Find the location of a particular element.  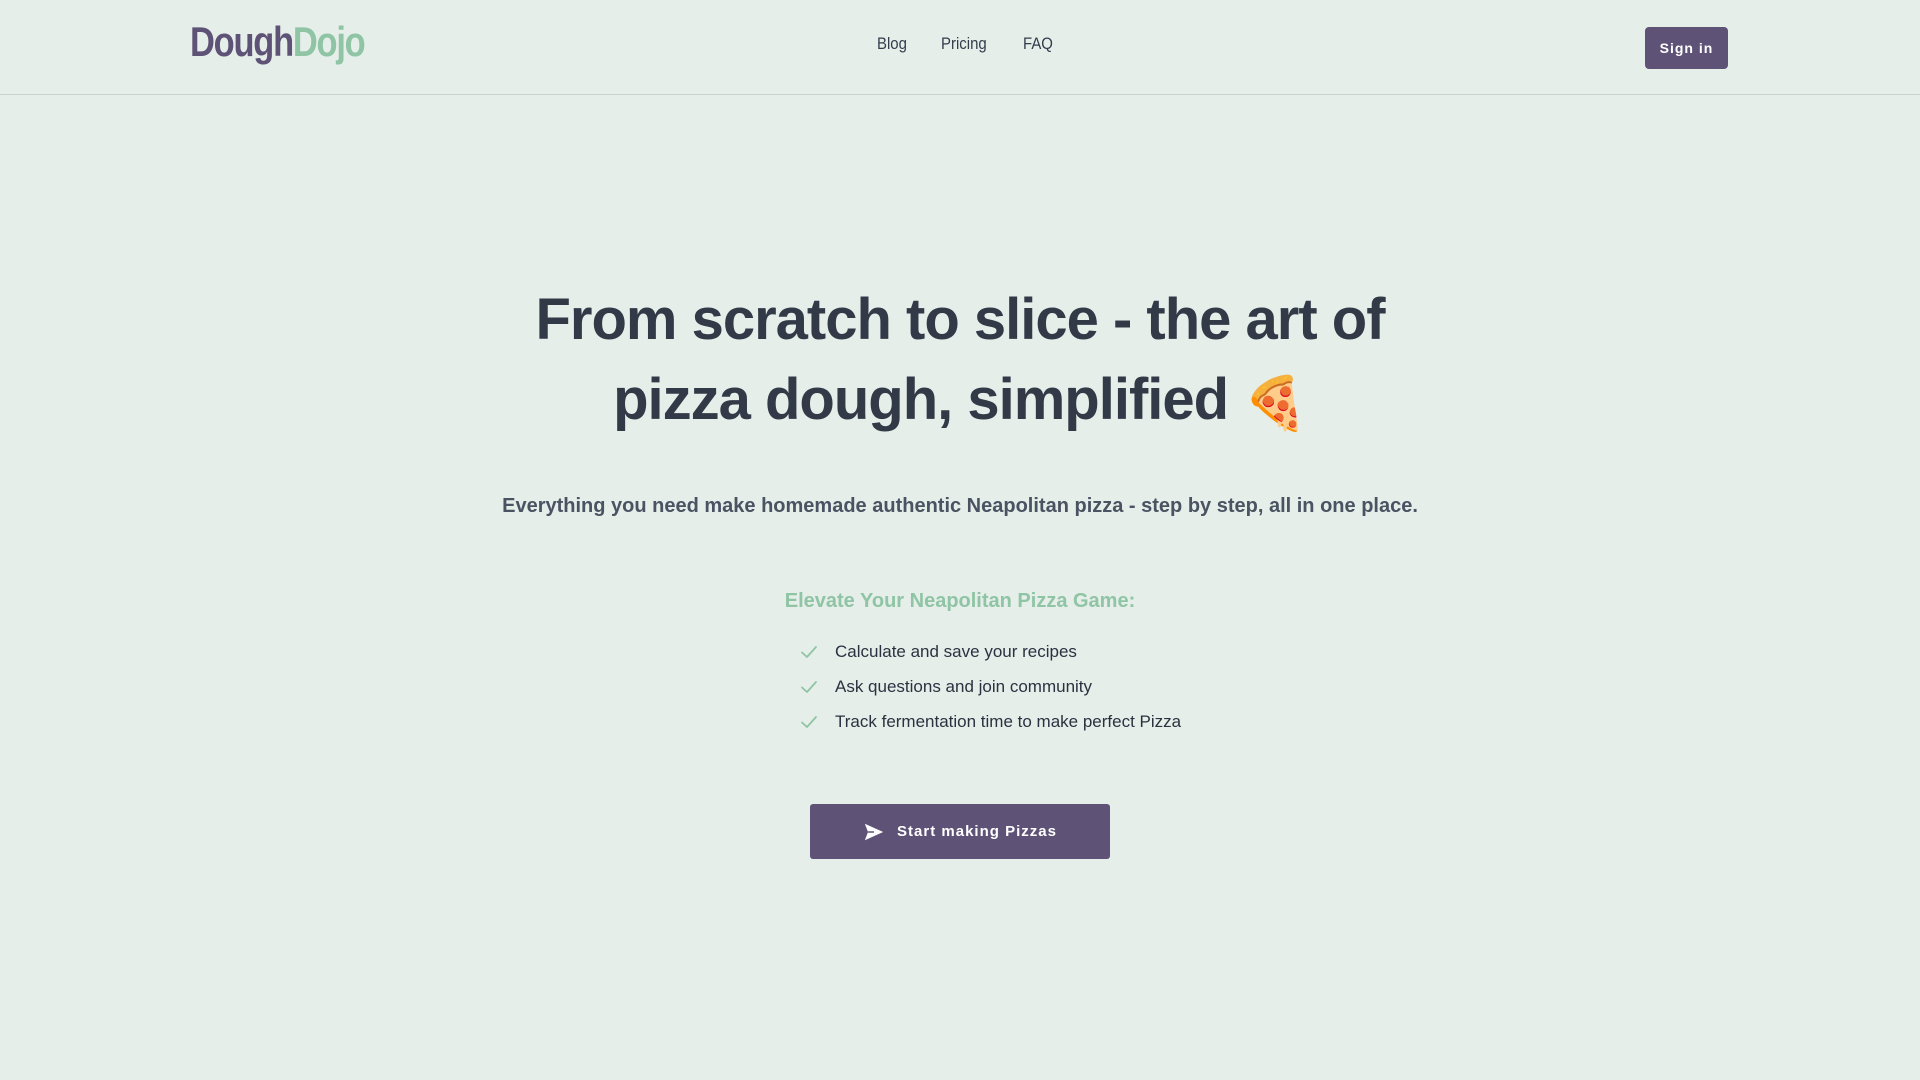

cta-label: Start making Pizzas is located at coordinates (977, 831).